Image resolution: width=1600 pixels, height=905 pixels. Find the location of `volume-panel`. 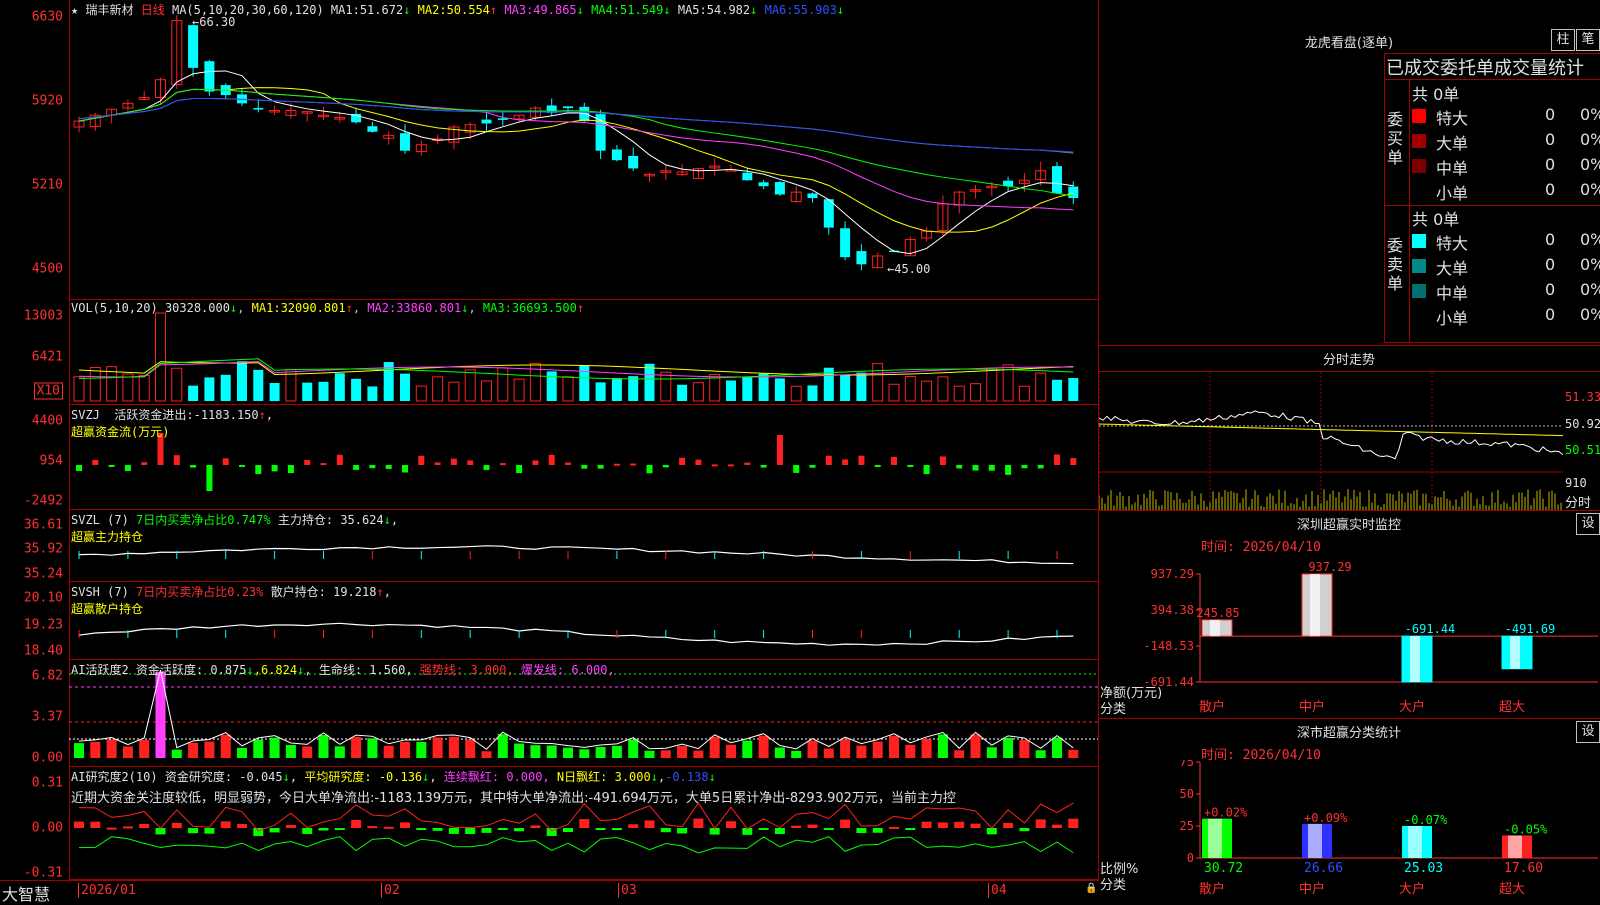

volume-panel is located at coordinates (583, 352).